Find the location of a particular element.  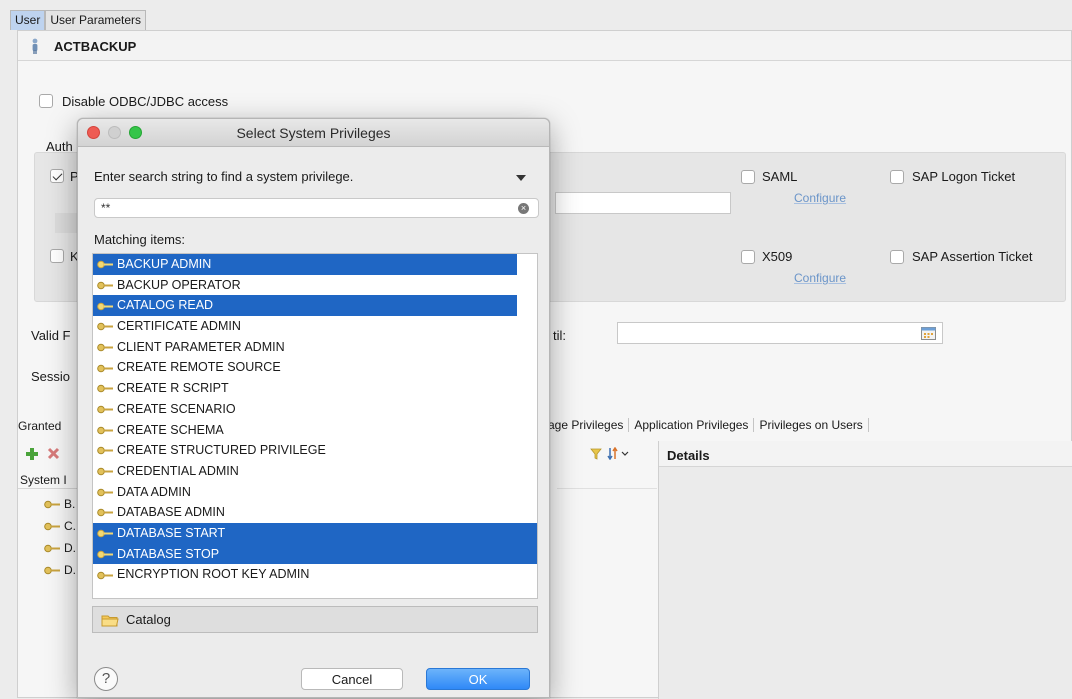

privilege-label: CLIENT PARAMETER ADMIN is located at coordinates (201, 346).